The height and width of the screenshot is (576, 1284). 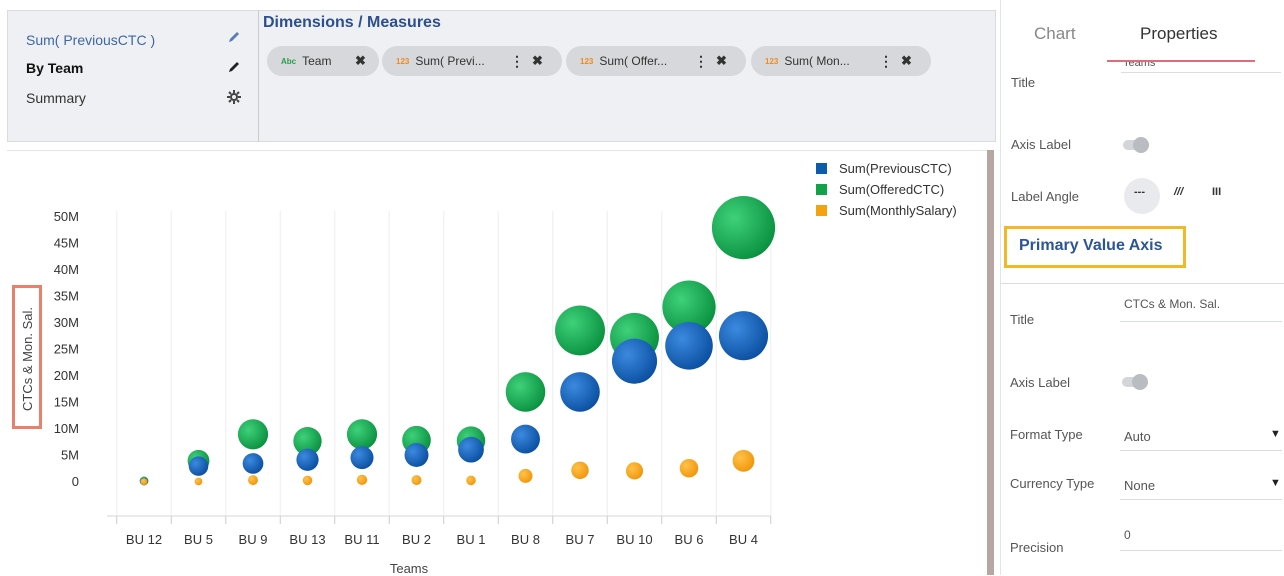 What do you see at coordinates (75, 481) in the screenshot?
I see `y-tick-label: 0` at bounding box center [75, 481].